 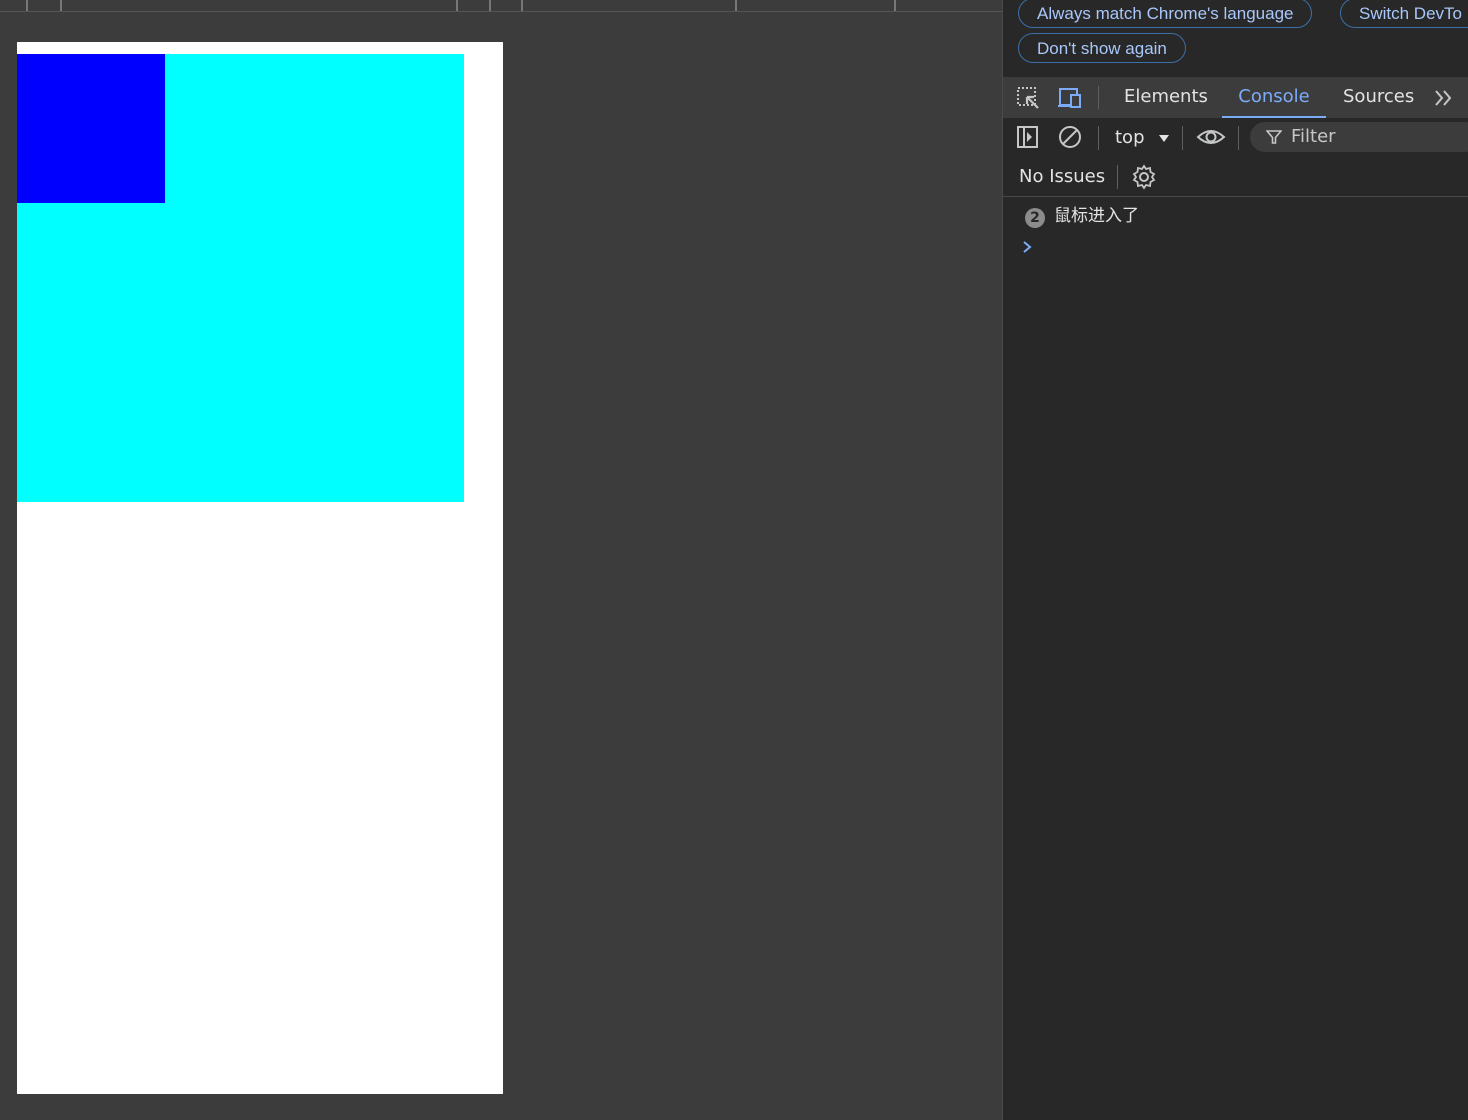 What do you see at coordinates (1028, 137) in the screenshot?
I see `sidebar-toggle-icon` at bounding box center [1028, 137].